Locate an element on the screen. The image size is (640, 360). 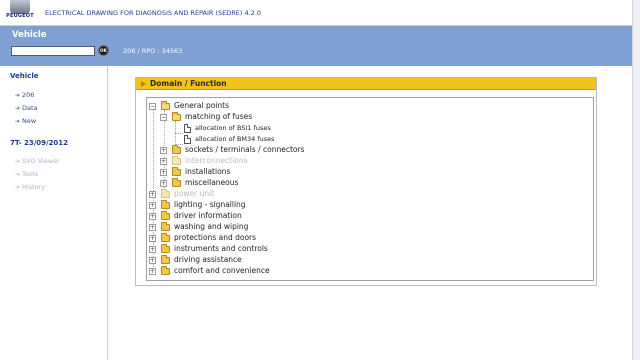
sidebar-link-label: 206 is located at coordinates (28, 95).